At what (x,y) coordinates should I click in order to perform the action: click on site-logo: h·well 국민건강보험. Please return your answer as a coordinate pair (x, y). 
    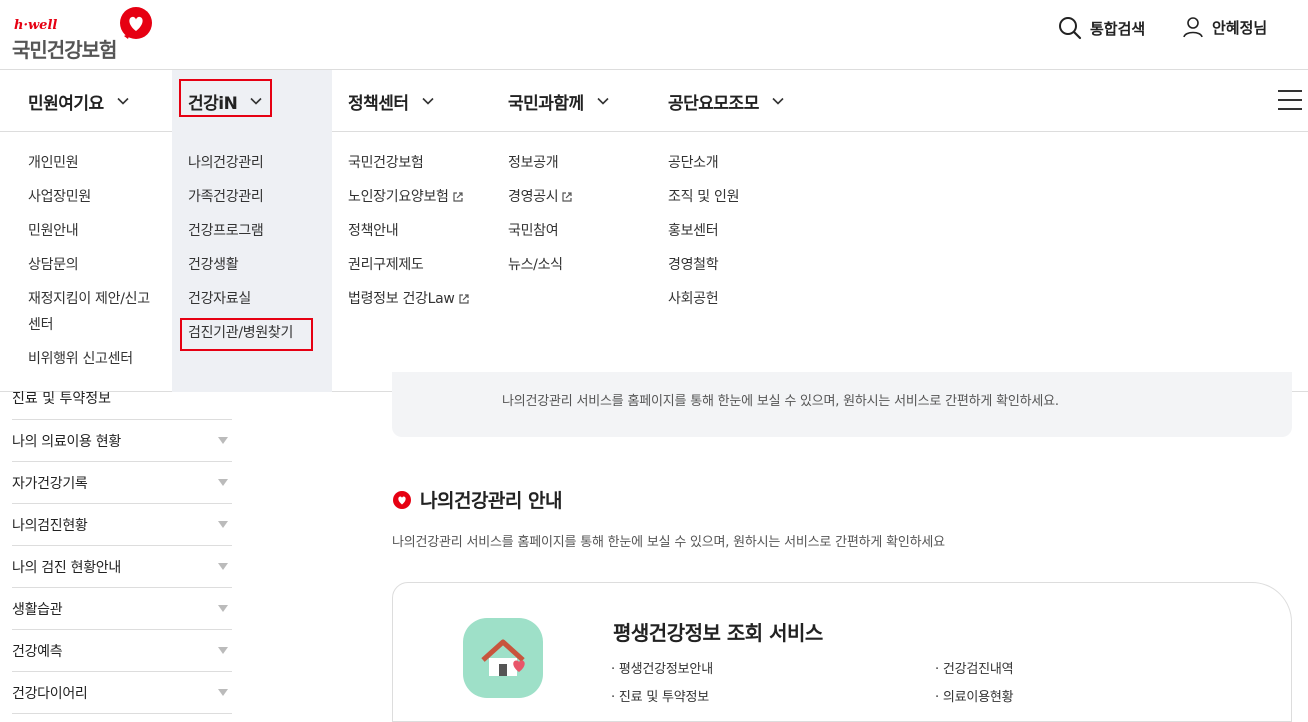
    Looking at the image, I should click on (87, 34).